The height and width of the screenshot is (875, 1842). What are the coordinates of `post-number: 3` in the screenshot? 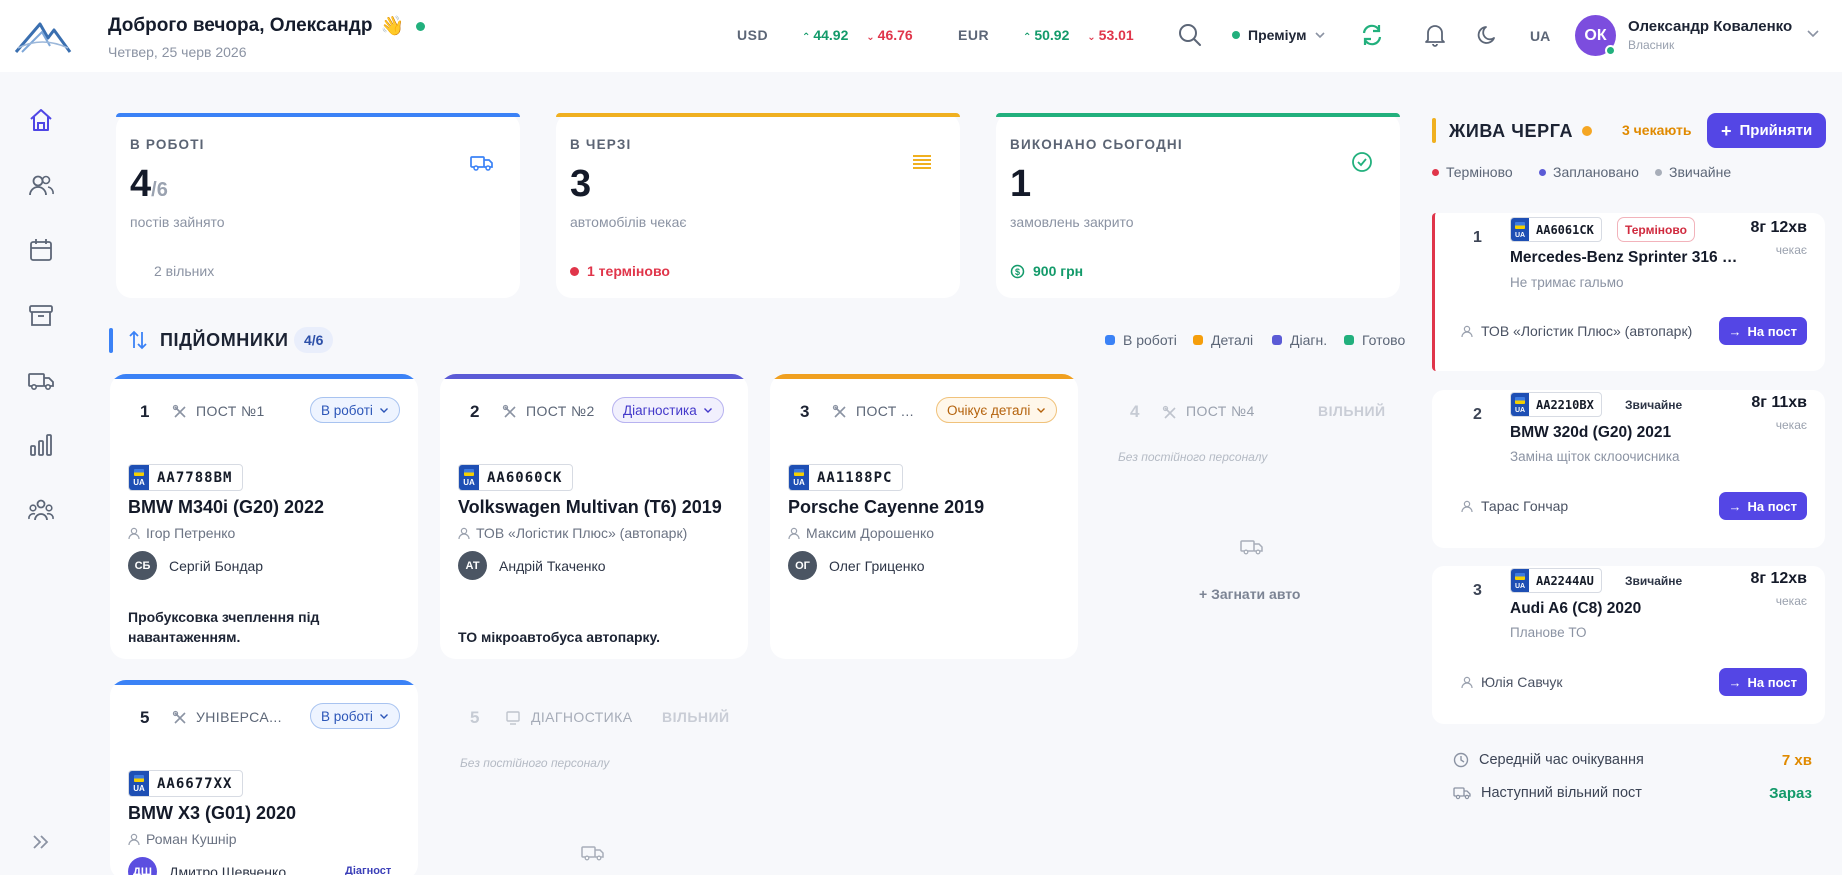 It's located at (805, 411).